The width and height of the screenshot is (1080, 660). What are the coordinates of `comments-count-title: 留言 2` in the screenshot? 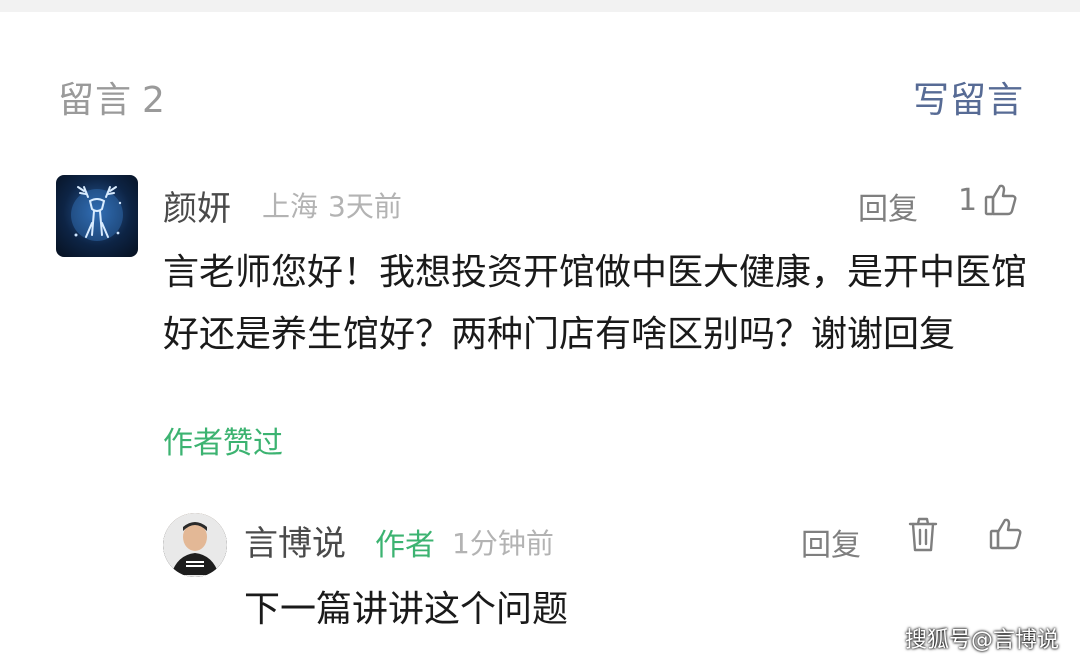 It's located at (117, 97).